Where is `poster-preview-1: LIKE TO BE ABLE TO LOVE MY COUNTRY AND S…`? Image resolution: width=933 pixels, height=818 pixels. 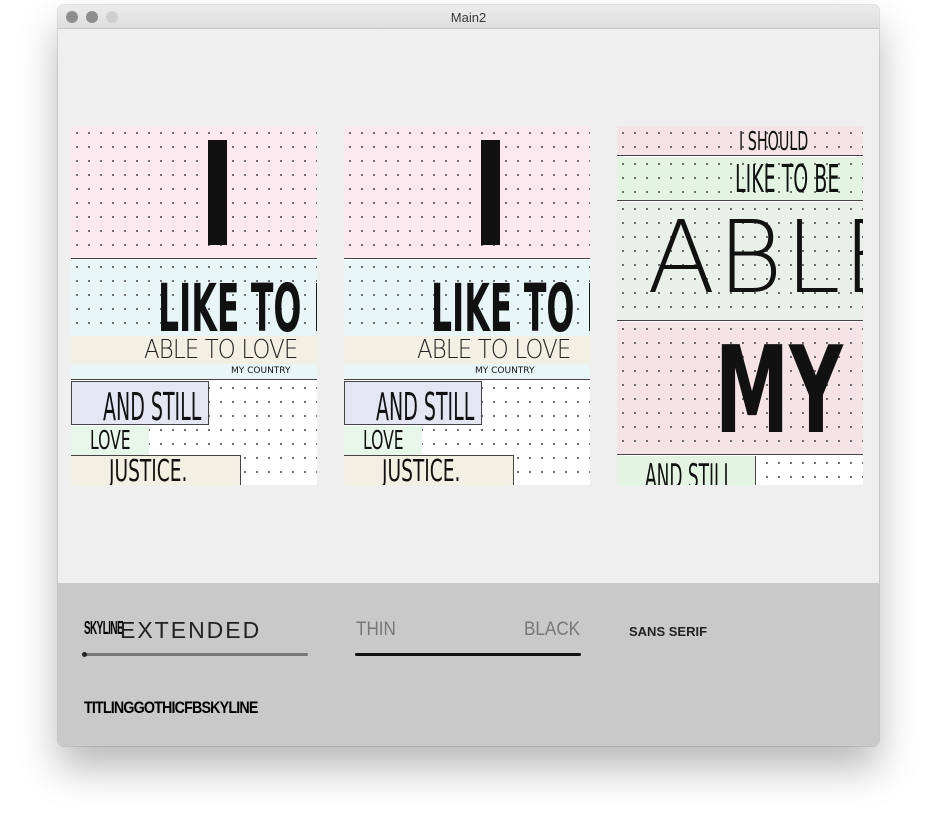
poster-preview-1: LIKE TO BE ABLE TO LOVE MY COUNTRY AND S… is located at coordinates (194, 305).